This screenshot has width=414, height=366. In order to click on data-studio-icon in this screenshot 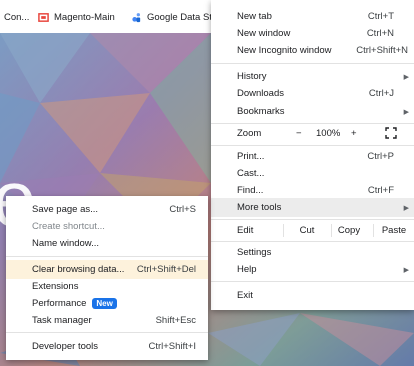, I will do `click(136, 17)`.